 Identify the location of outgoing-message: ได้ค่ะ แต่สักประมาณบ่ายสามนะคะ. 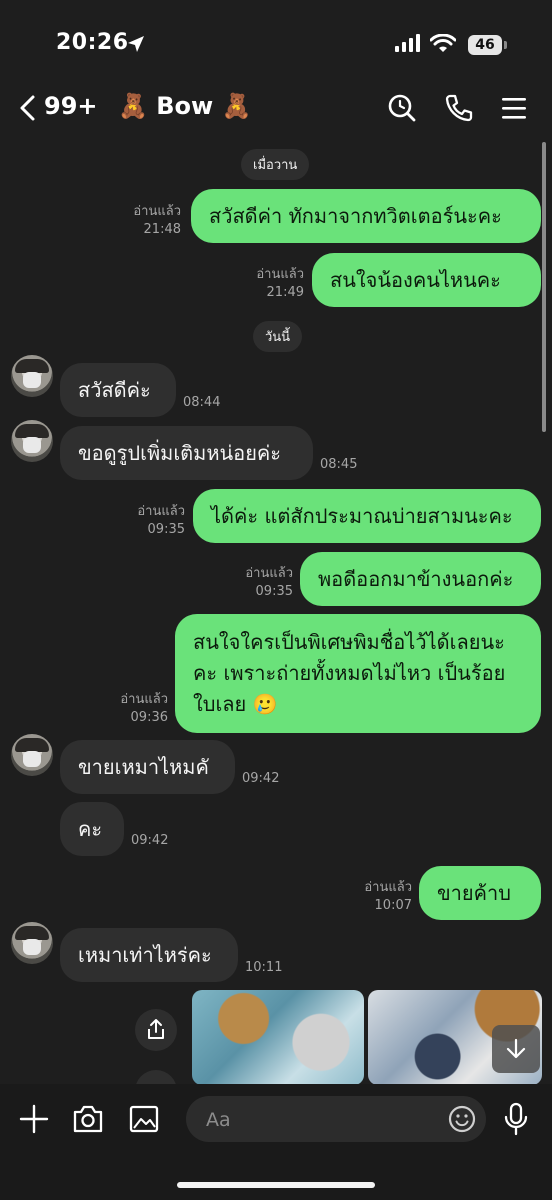
(367, 516).